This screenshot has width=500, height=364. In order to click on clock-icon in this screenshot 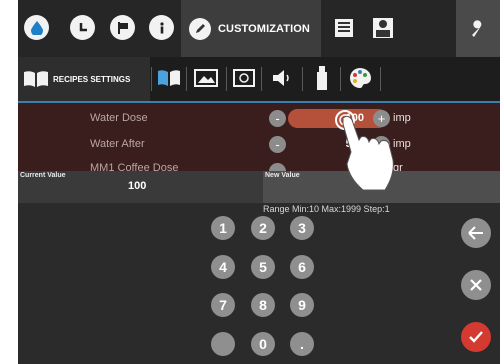, I will do `click(82, 27)`.